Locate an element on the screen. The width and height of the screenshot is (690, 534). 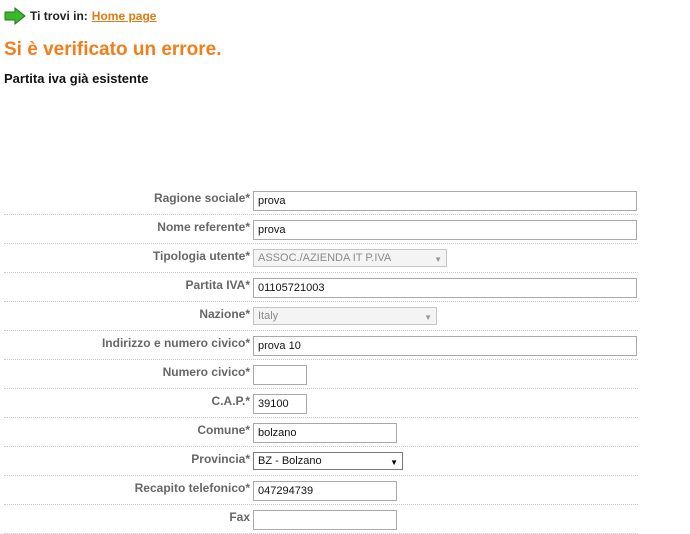
nazione-value: Italy is located at coordinates (268, 316).